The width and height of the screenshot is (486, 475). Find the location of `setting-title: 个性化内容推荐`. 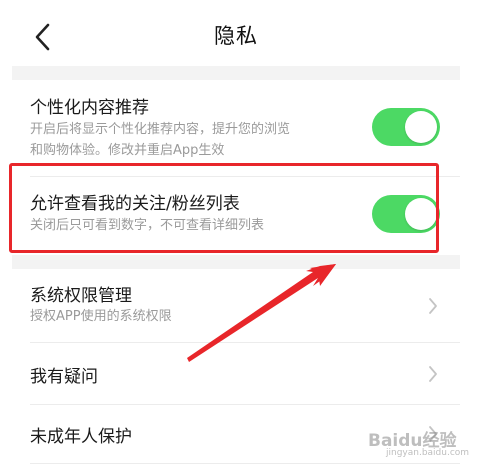

setting-title: 个性化内容推荐 is located at coordinates (89, 108).